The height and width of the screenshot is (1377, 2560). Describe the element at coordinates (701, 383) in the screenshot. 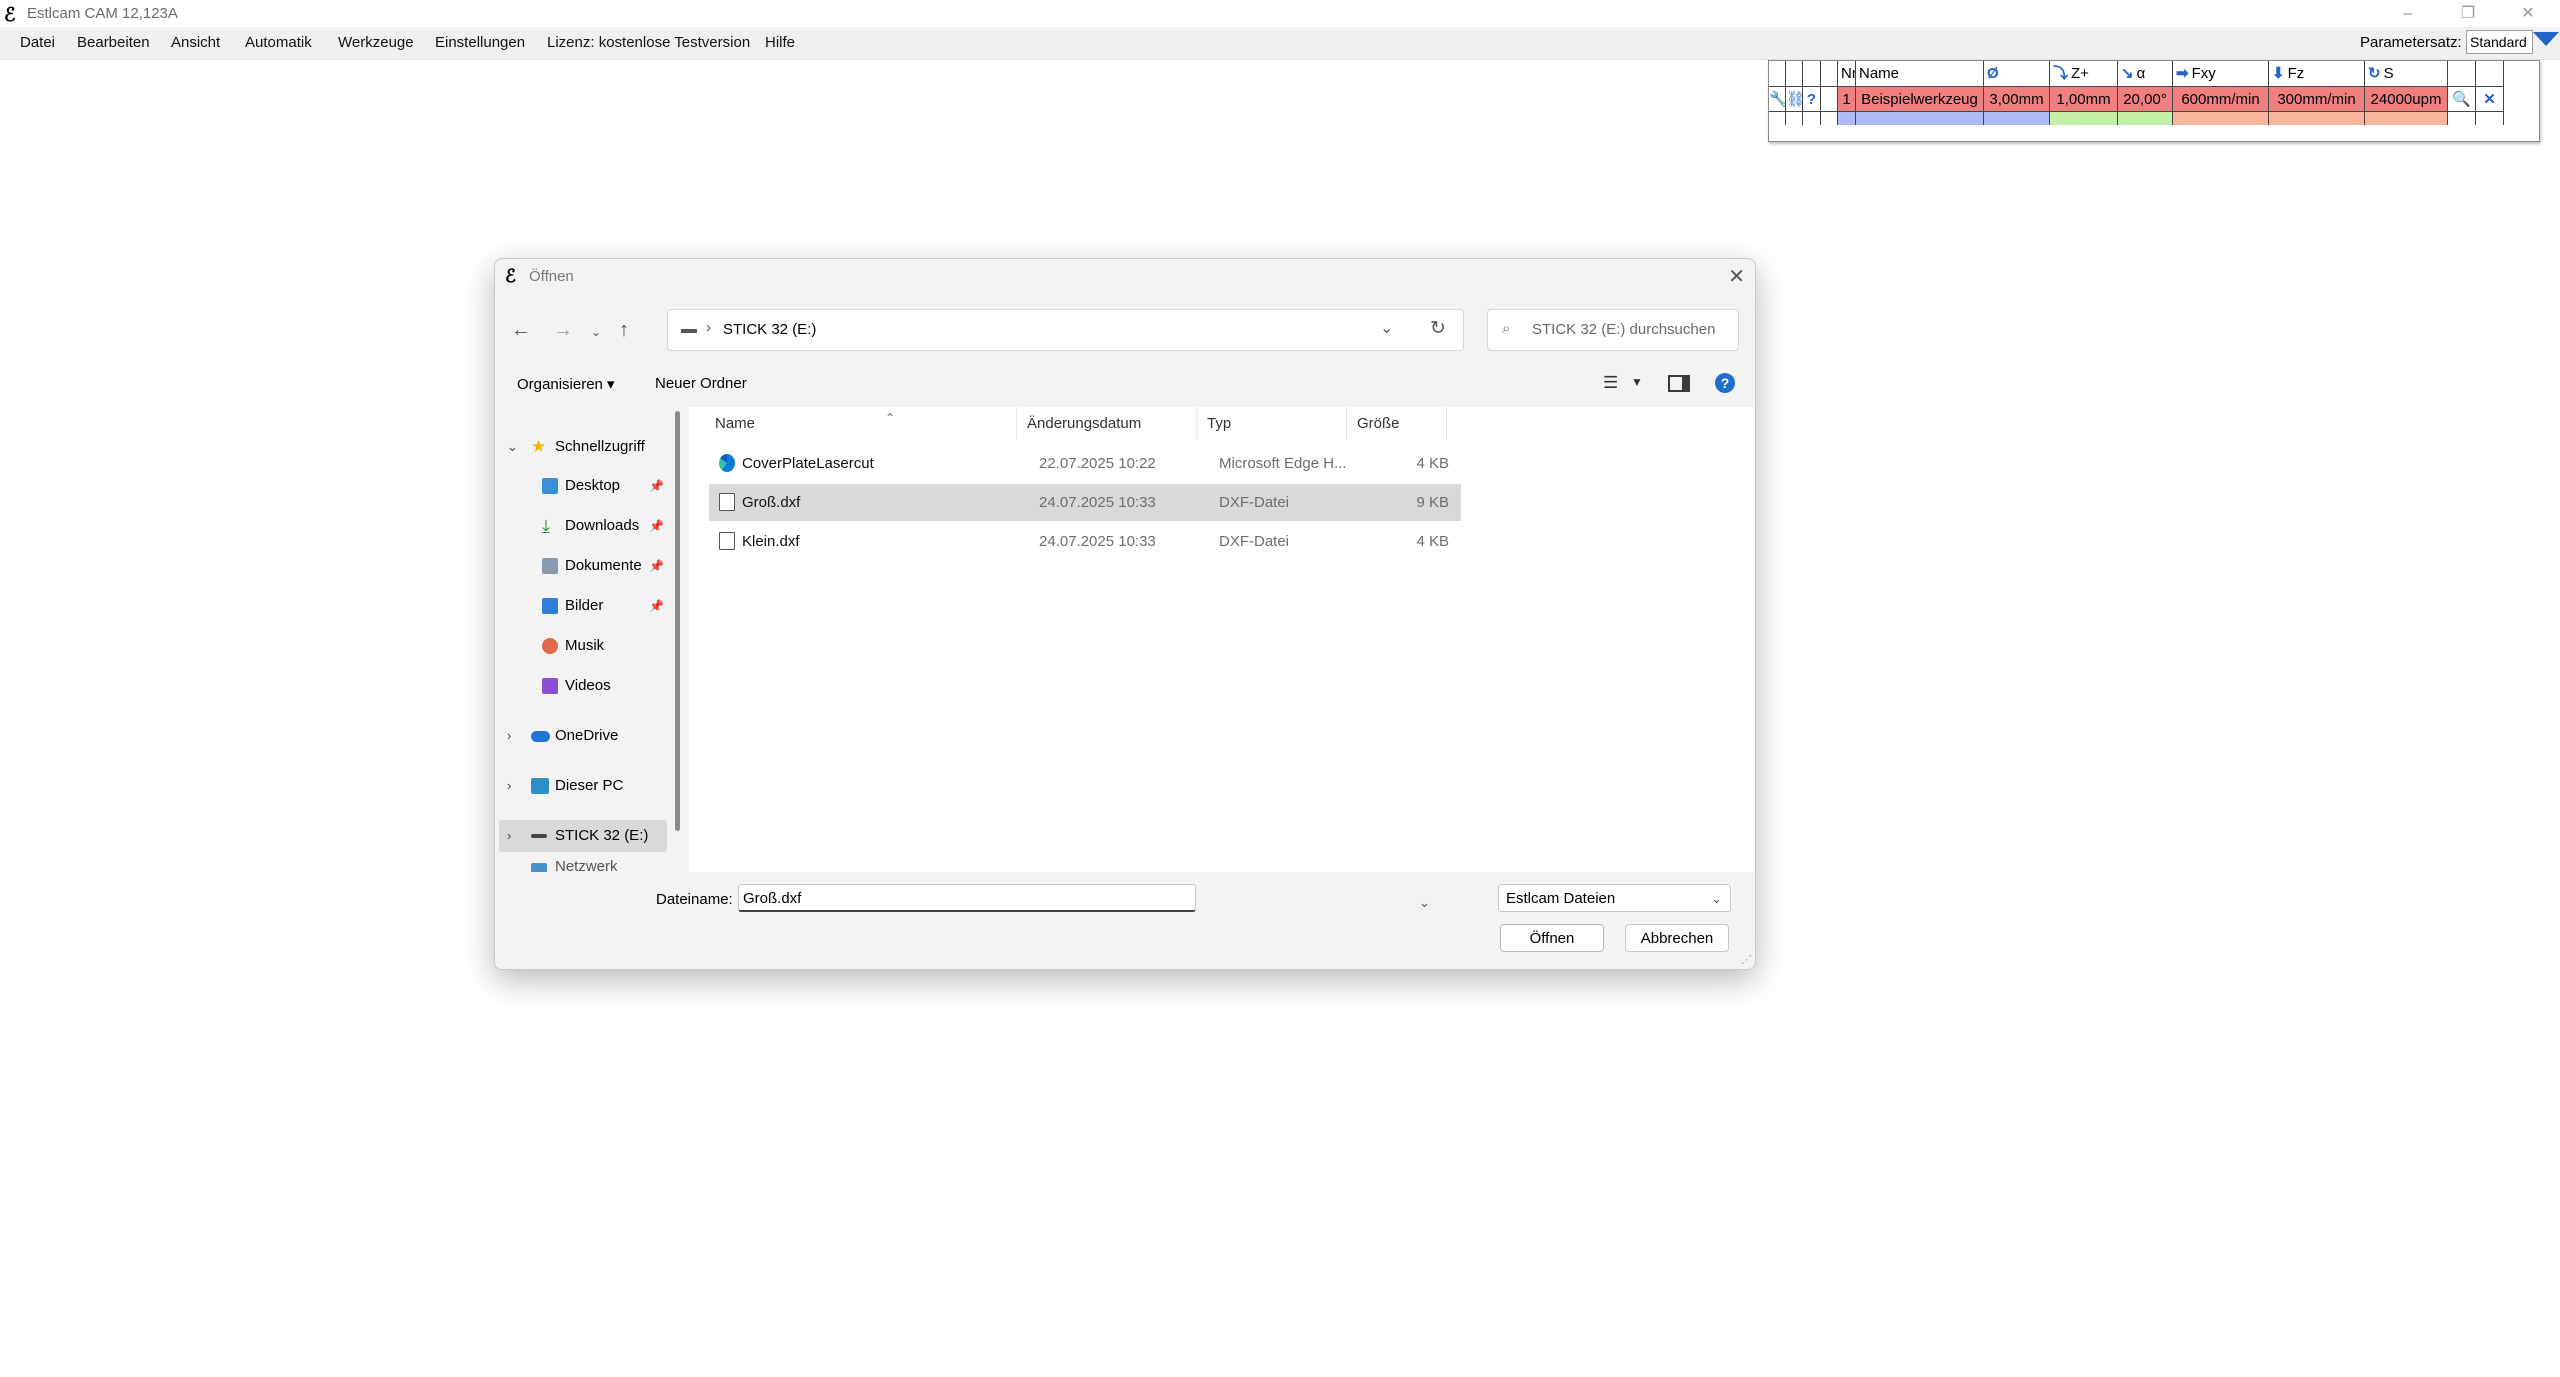

I see `new-folder-button: Neuer Ordner` at that location.